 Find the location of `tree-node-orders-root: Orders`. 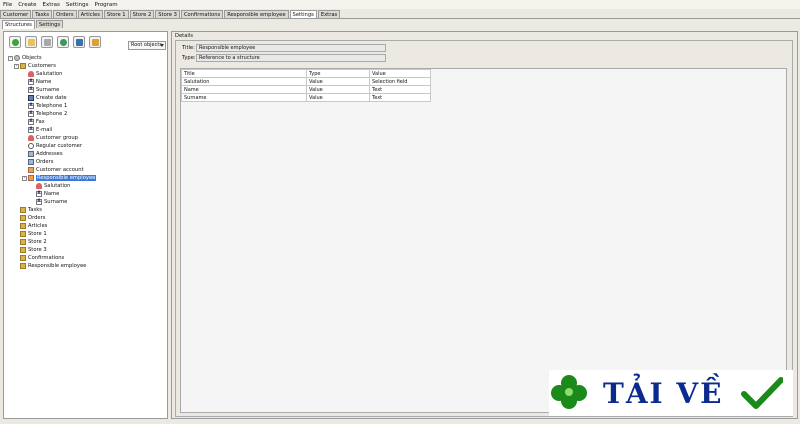

tree-node-orders-root: Orders is located at coordinates (32, 218).